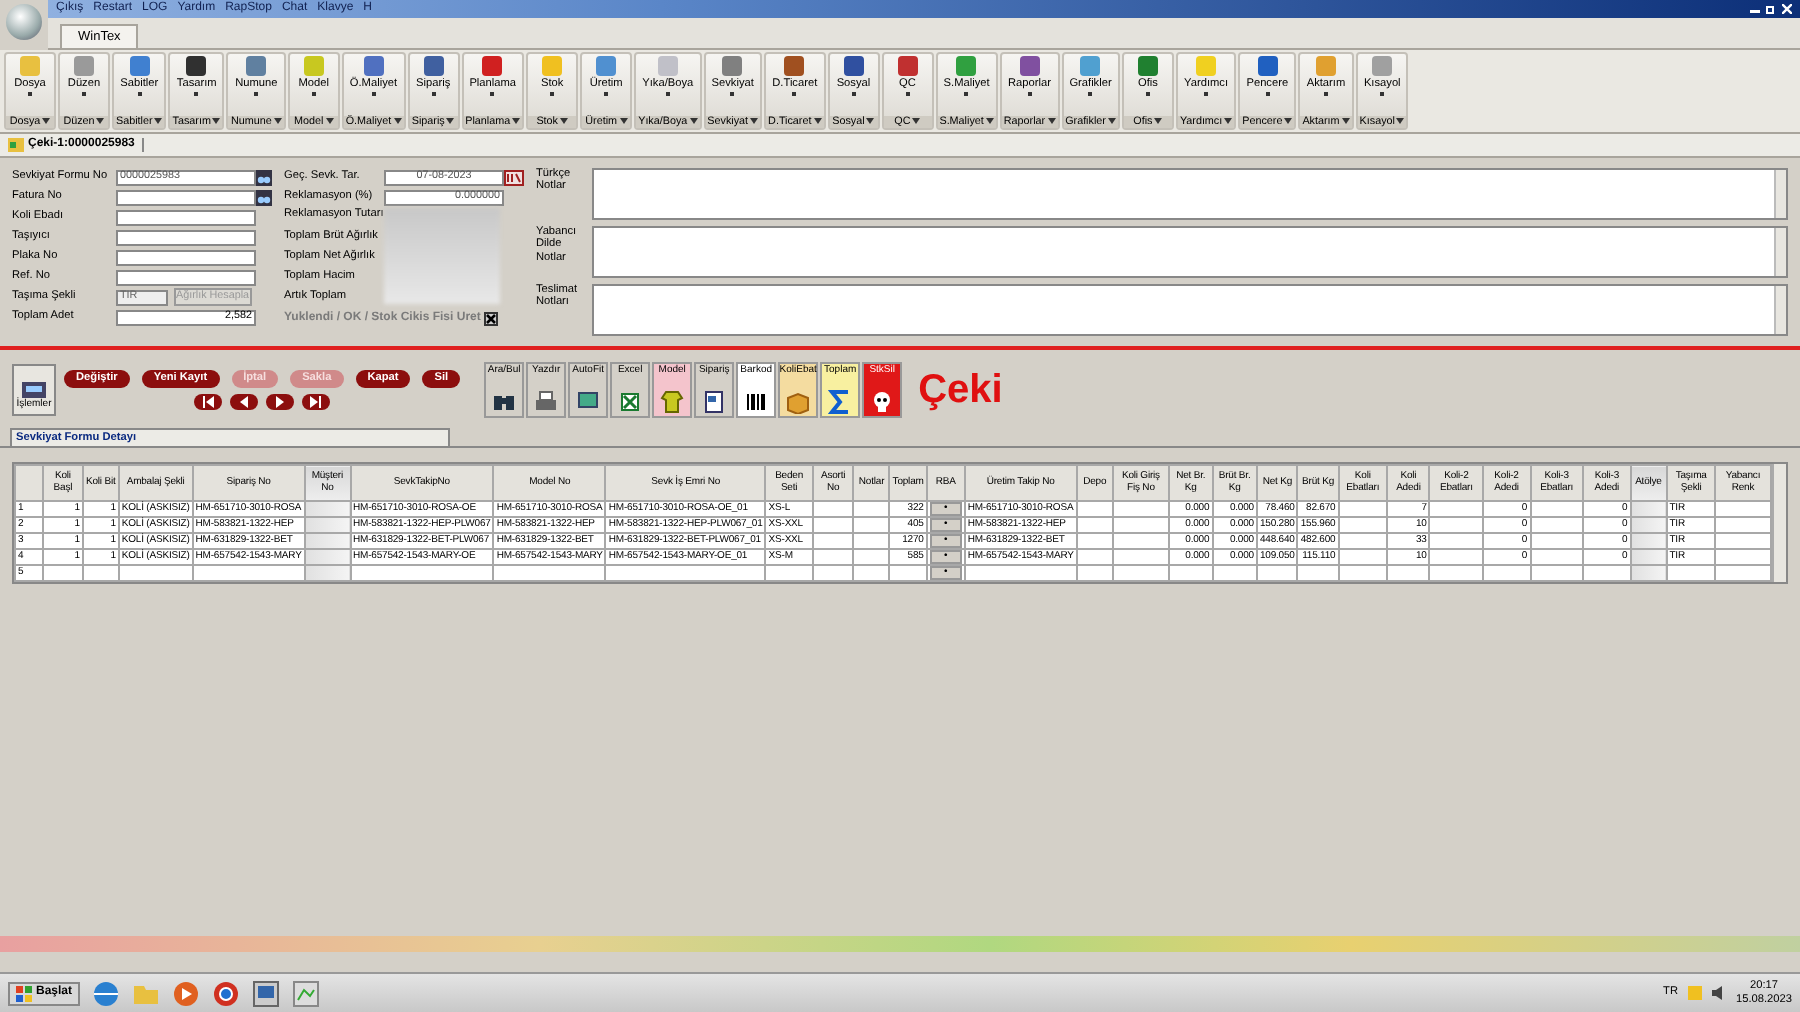  I want to click on play-icon, so click(186, 993).